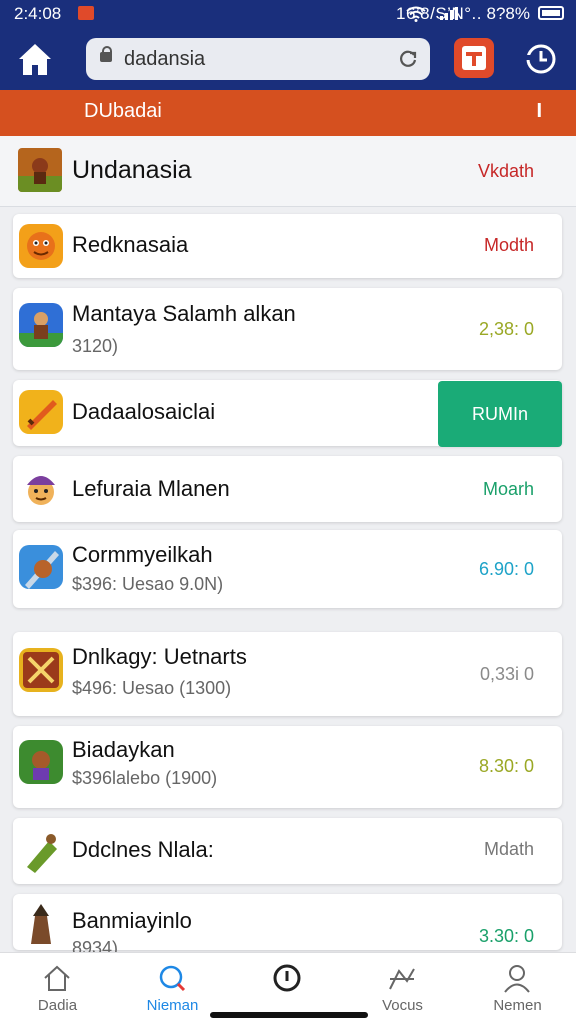 This screenshot has width=576, height=1025. I want to click on status-bar: 2:4:08 16’8/S’N°.. 8?8%, so click(288, 14).